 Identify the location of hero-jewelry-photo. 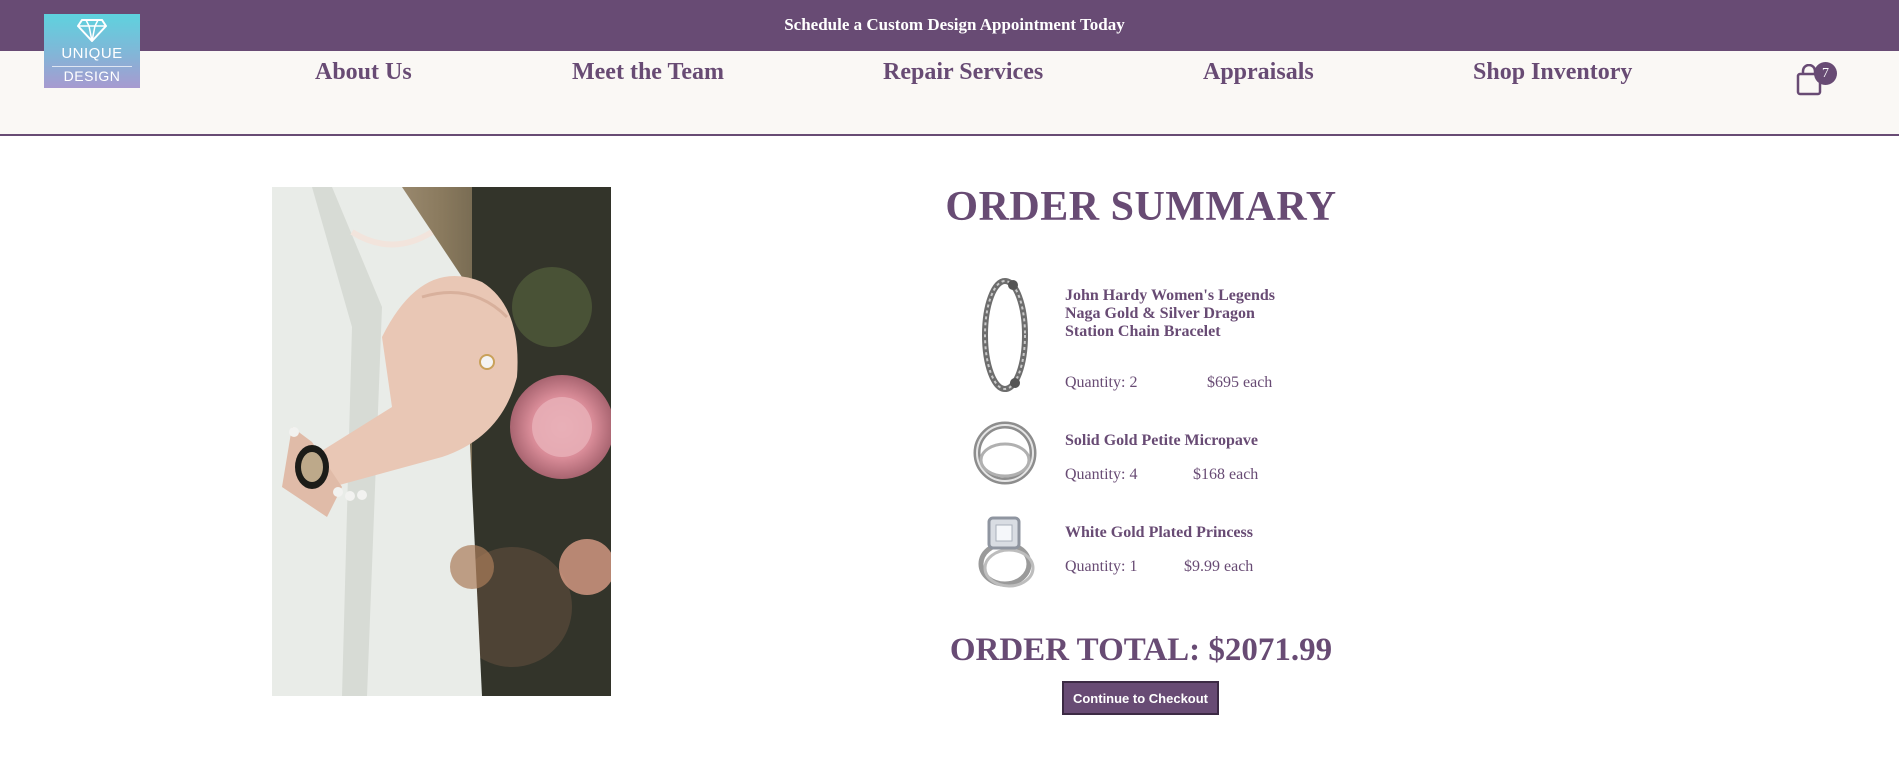
(441, 441).